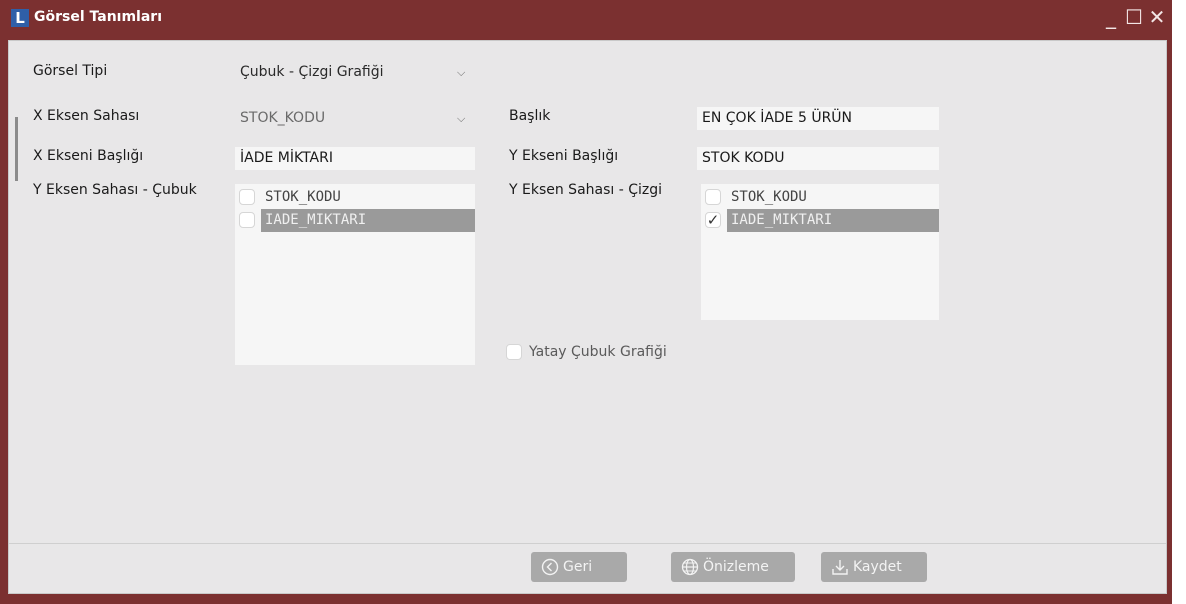 The height and width of the screenshot is (604, 1186). What do you see at coordinates (115, 190) in the screenshot?
I see `y-eksen-cubuk-label: Y Eksen Sahası - Çubuk` at bounding box center [115, 190].